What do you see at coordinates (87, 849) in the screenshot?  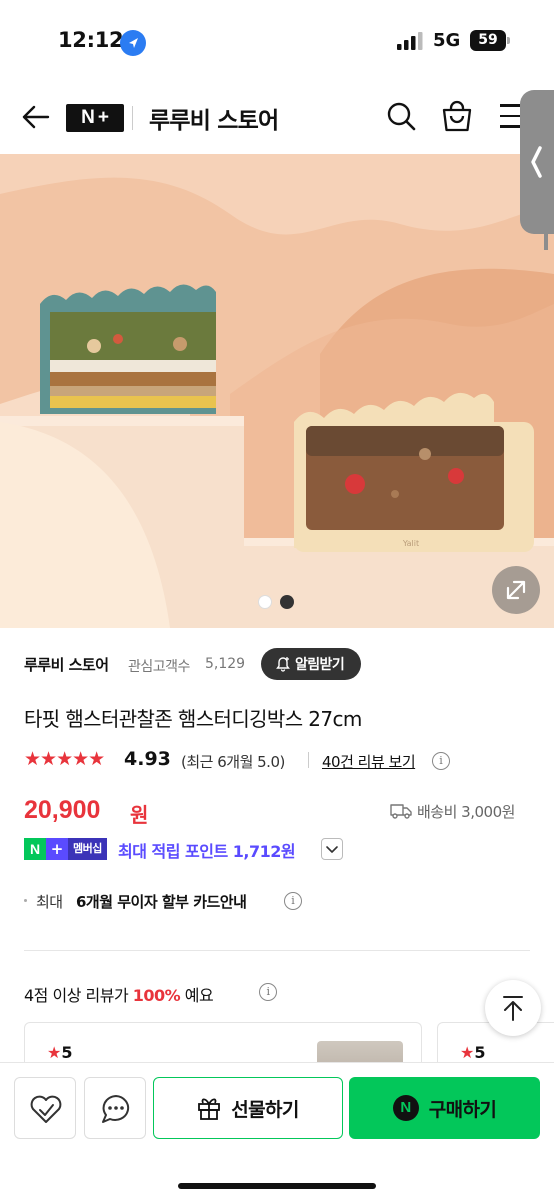 I see `membership-badge-label: 멤버십` at bounding box center [87, 849].